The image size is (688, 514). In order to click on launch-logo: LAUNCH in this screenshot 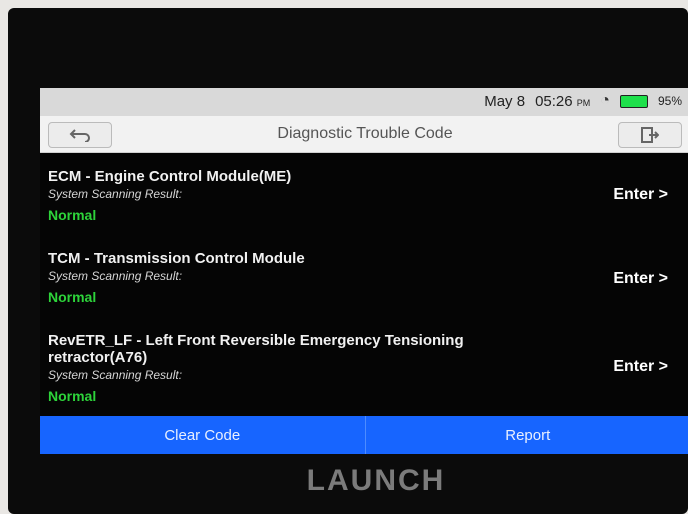, I will do `click(376, 480)`.